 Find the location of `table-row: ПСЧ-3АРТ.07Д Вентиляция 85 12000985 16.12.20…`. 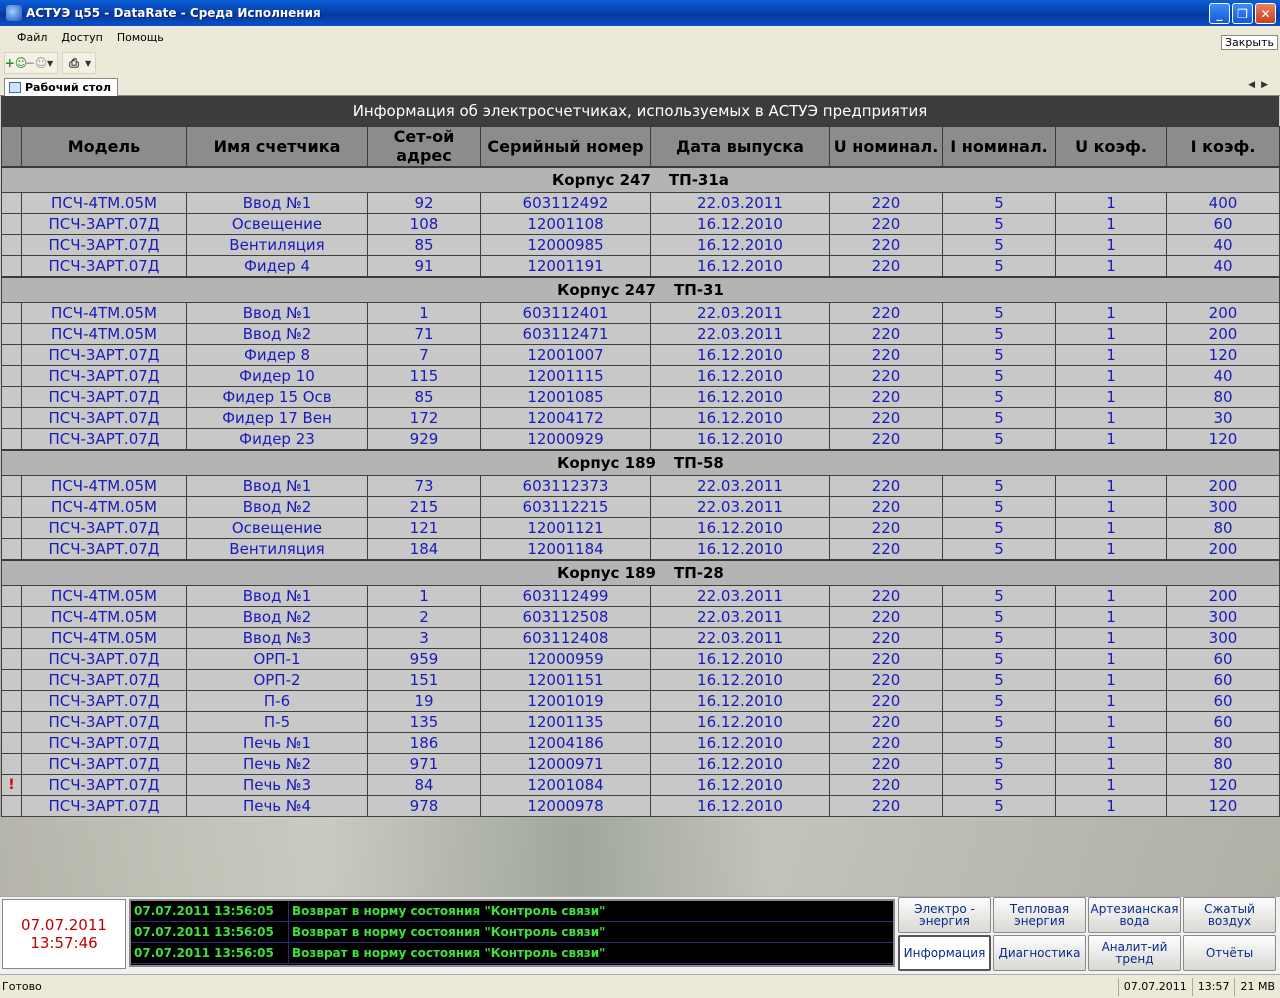

table-row: ПСЧ-3АРТ.07Д Вентиляция 85 12000985 16.12.20… is located at coordinates (640, 245).